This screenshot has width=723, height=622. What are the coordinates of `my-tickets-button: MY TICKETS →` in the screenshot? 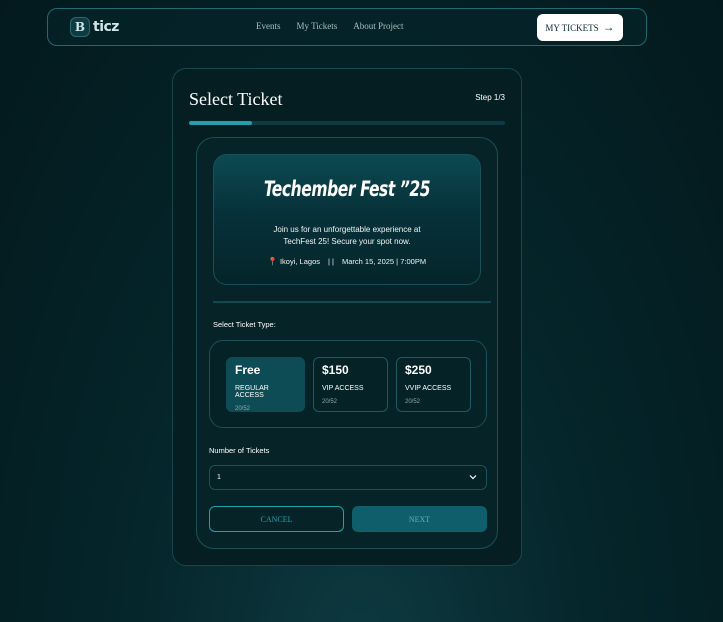 It's located at (580, 27).